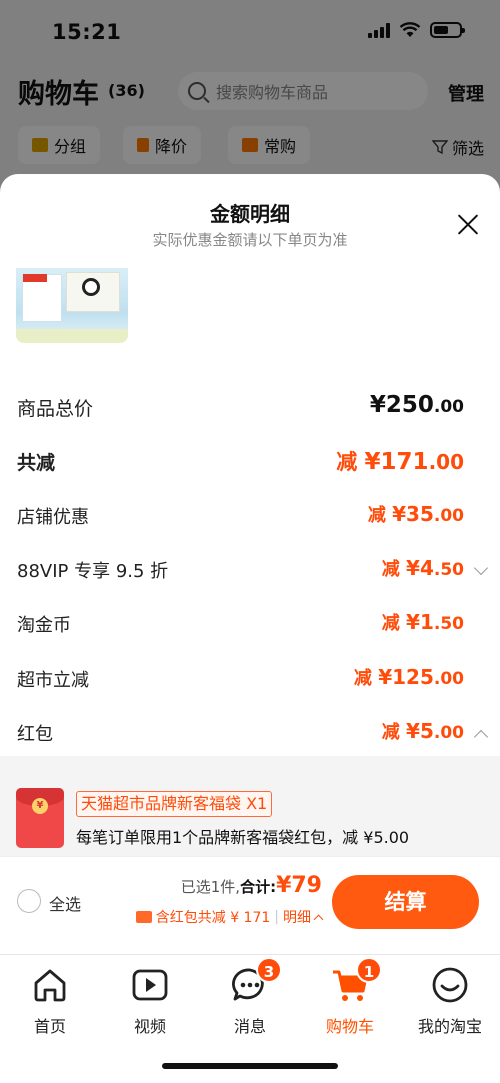 Image resolution: width=500 pixels, height=1083 pixels. I want to click on message-icon: 3, so click(256, 981).